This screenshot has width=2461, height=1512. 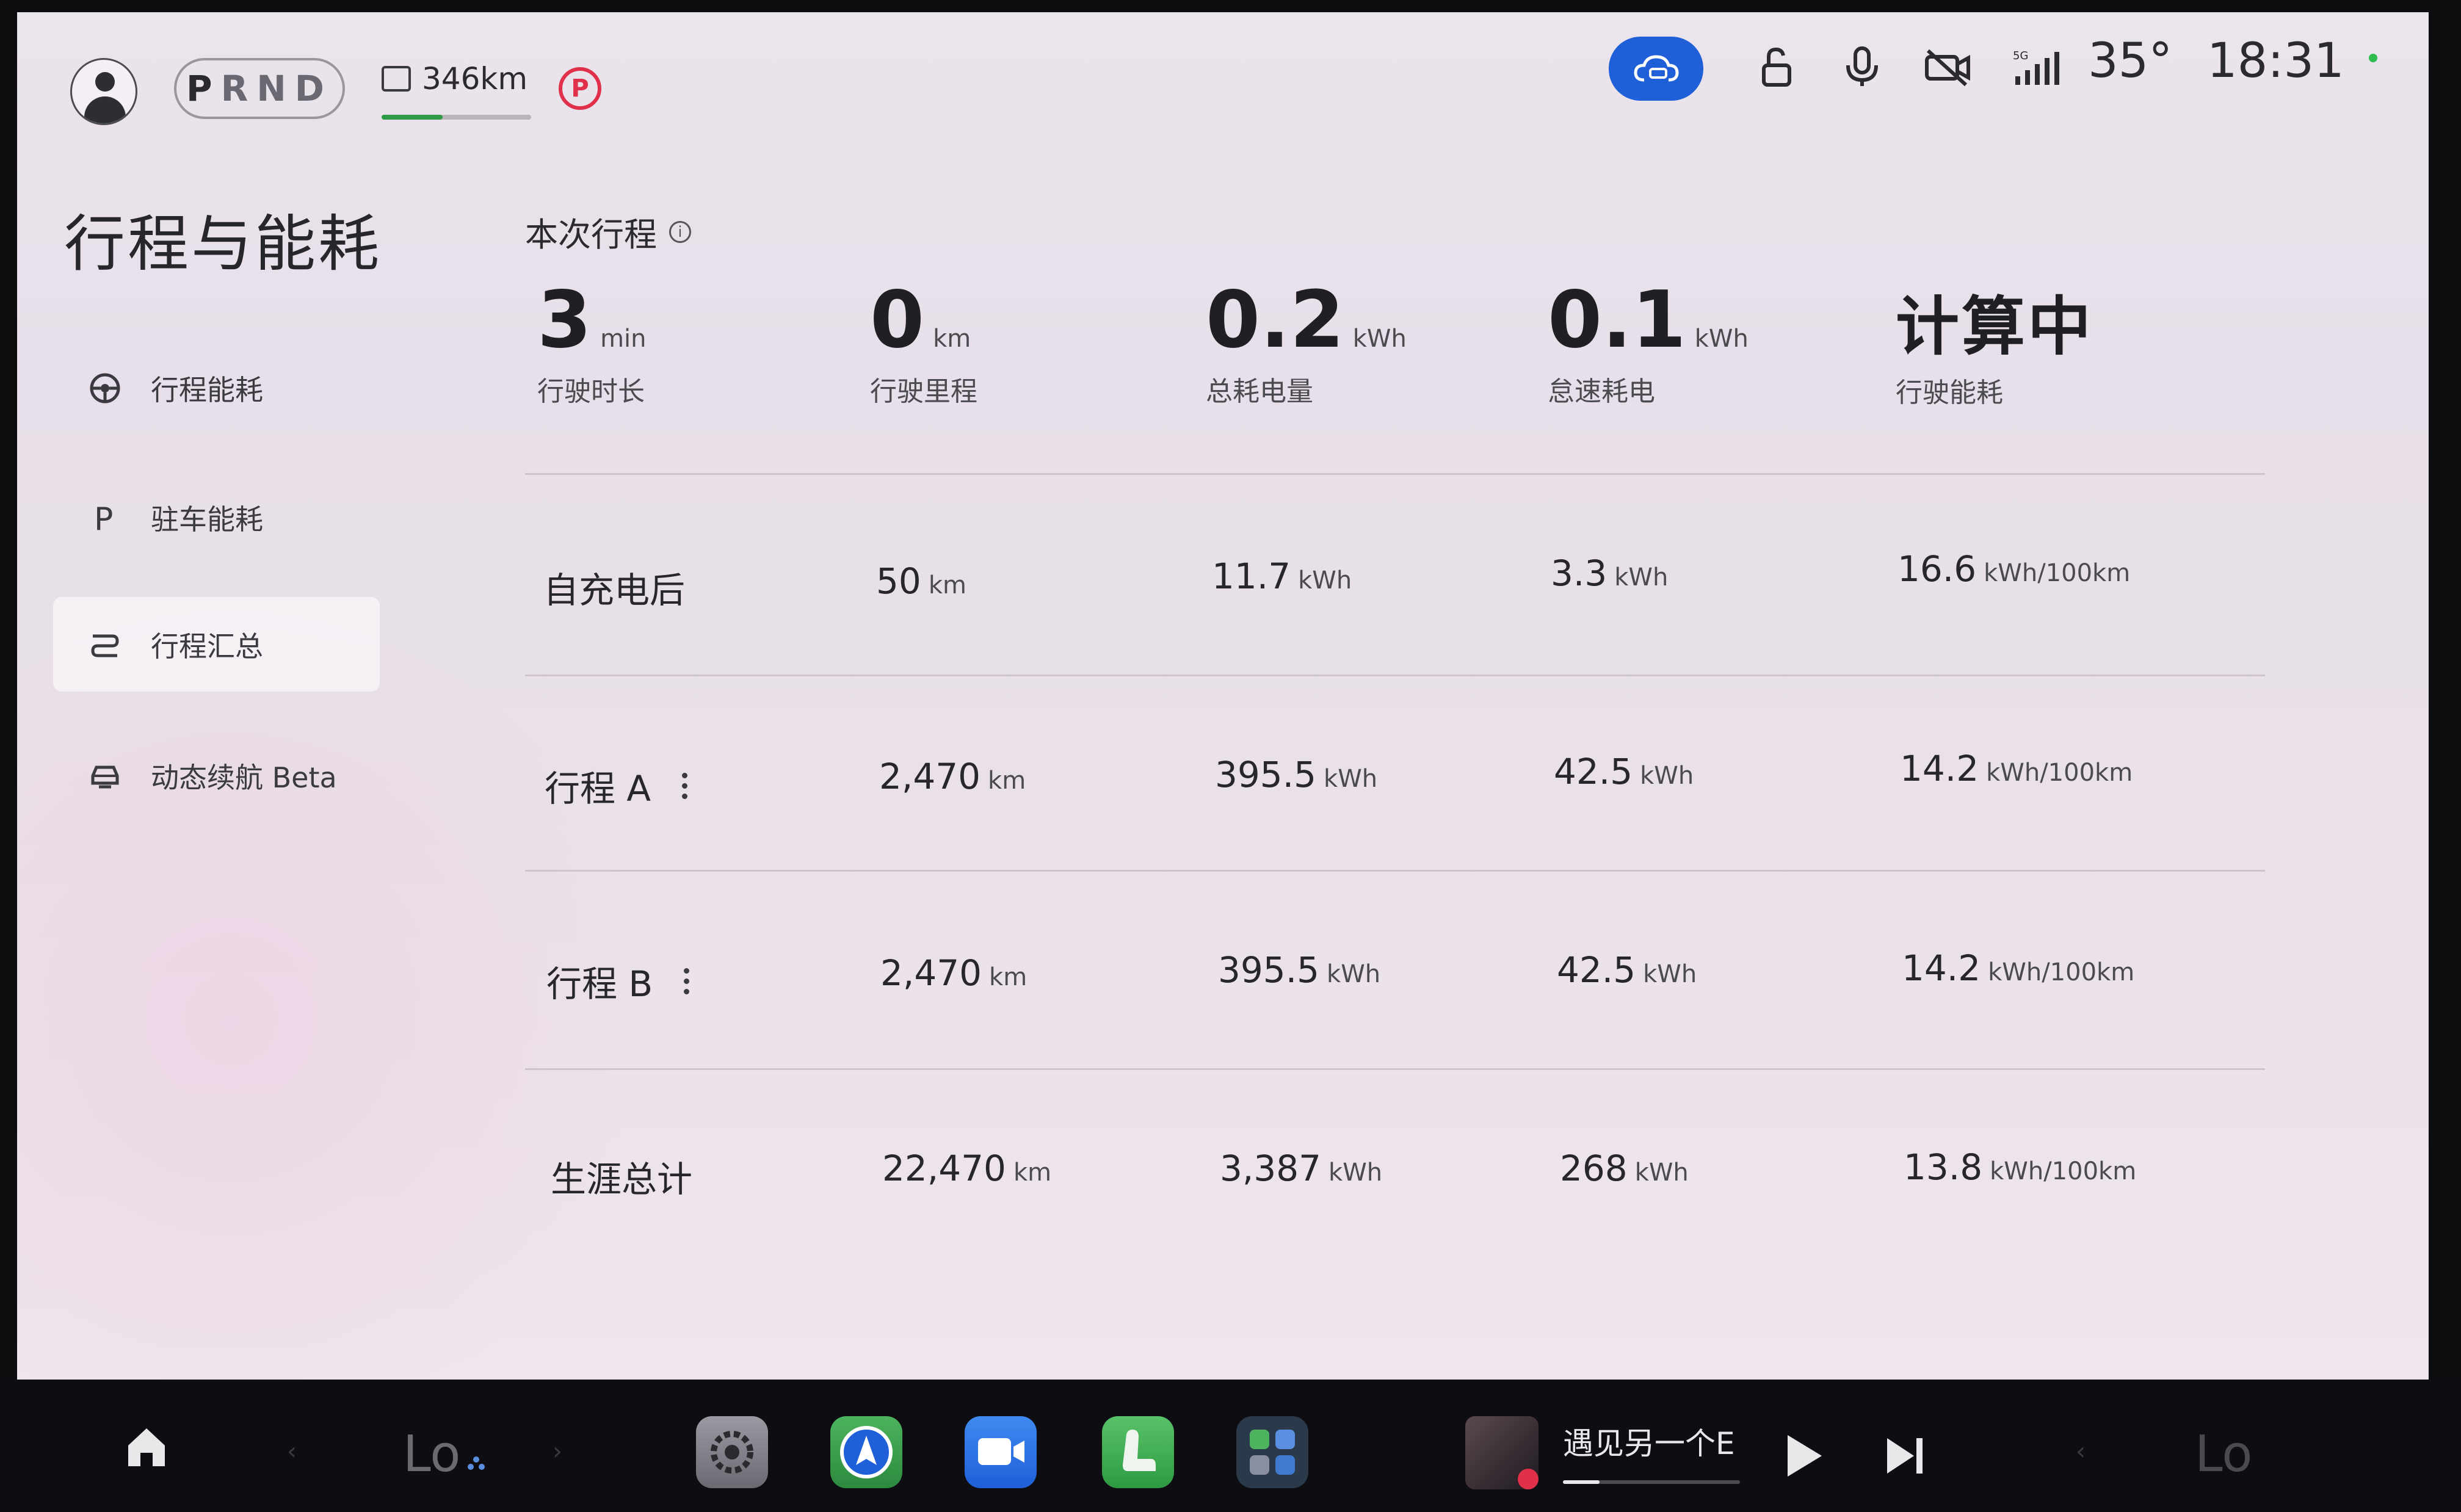 I want to click on next-track-icon, so click(x=1904, y=1457).